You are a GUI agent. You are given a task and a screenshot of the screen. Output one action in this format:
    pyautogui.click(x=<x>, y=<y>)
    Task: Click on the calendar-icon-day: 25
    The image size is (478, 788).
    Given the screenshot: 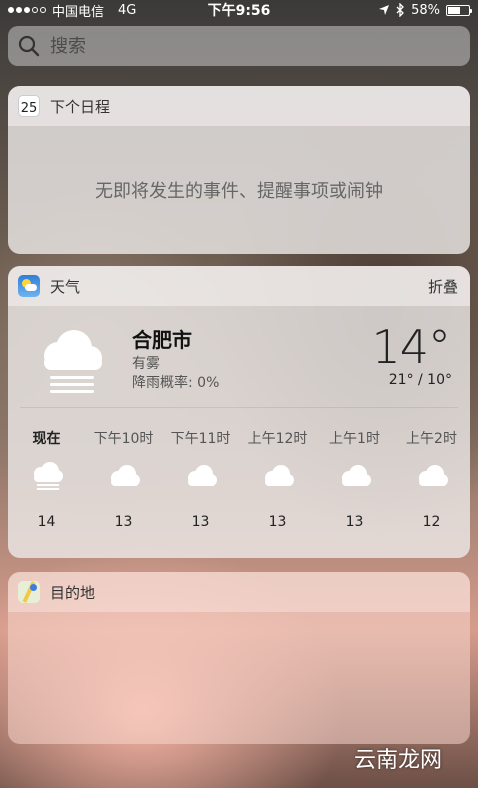 What is the action you would take?
    pyautogui.click(x=29, y=108)
    